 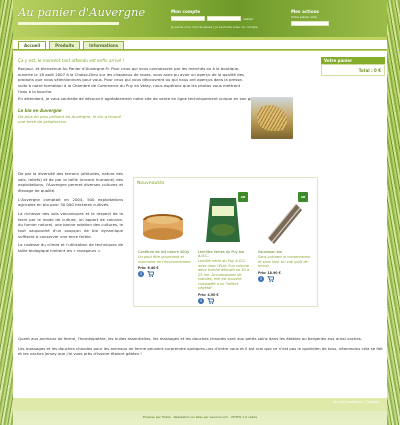 I want to click on tab-informations: Informations, so click(x=104, y=45).